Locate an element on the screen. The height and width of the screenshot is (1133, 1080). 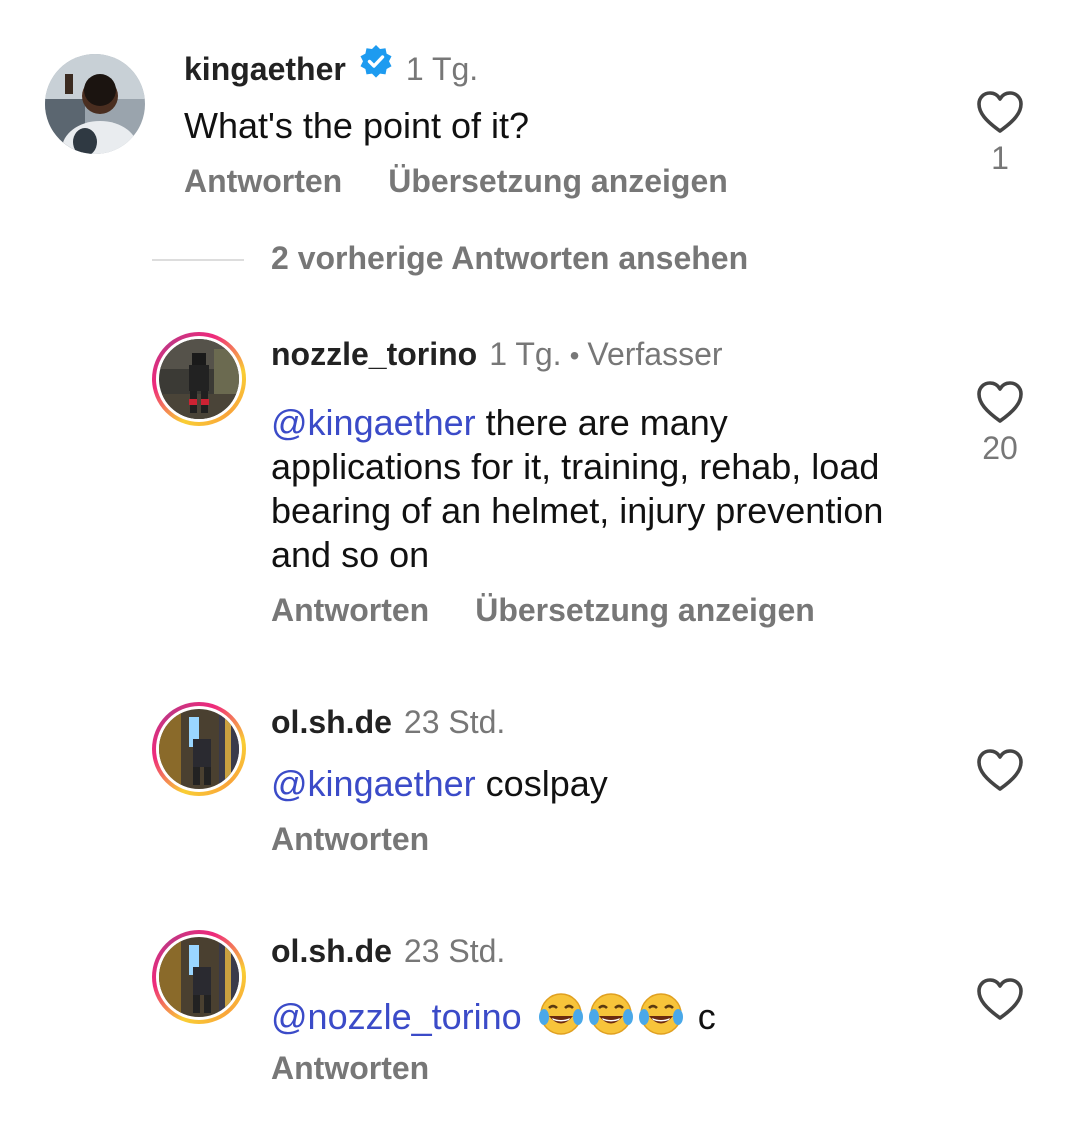
comment-body: What's the point of it? is located at coordinates (357, 125).